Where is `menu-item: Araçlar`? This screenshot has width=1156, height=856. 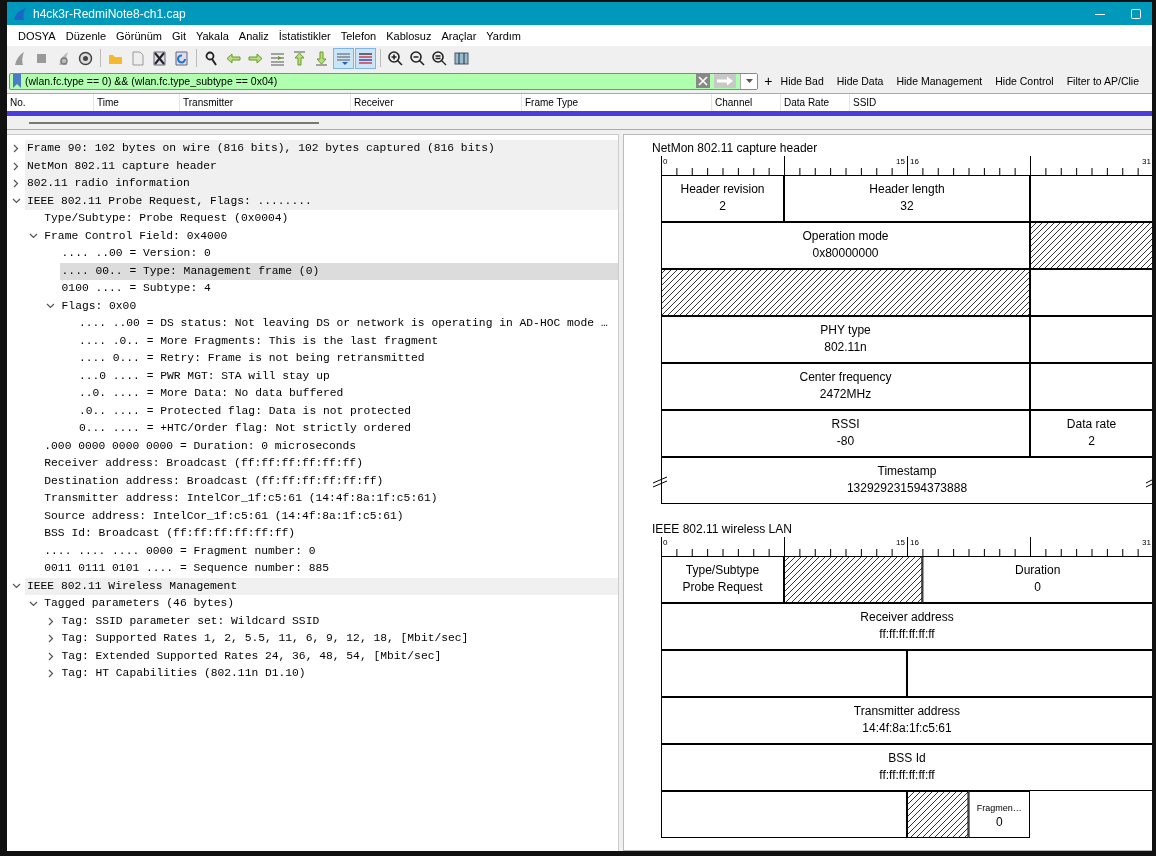
menu-item: Araçlar is located at coordinates (459, 35).